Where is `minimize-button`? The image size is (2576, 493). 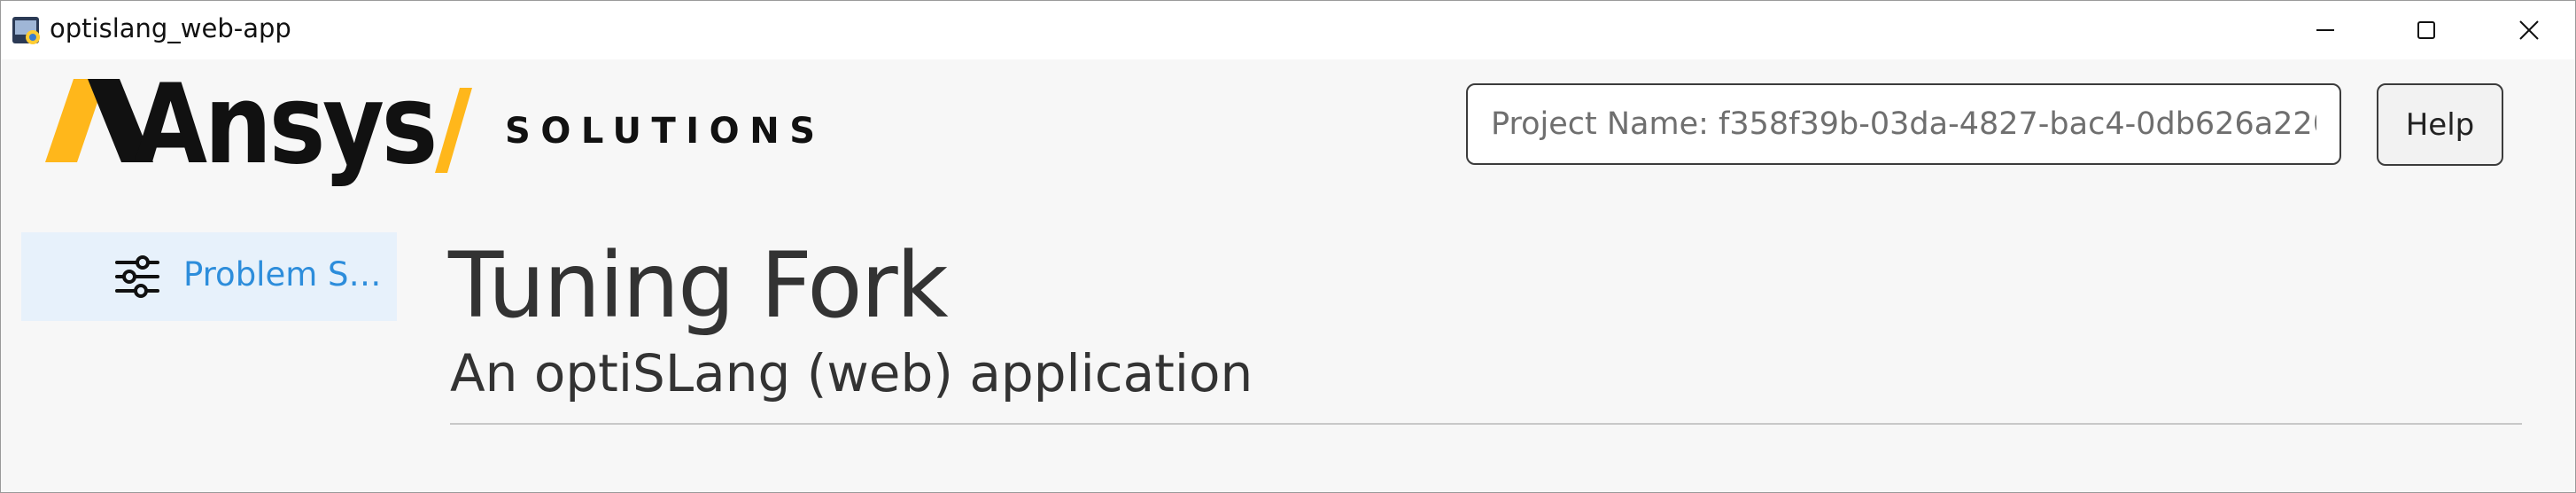 minimize-button is located at coordinates (2325, 30).